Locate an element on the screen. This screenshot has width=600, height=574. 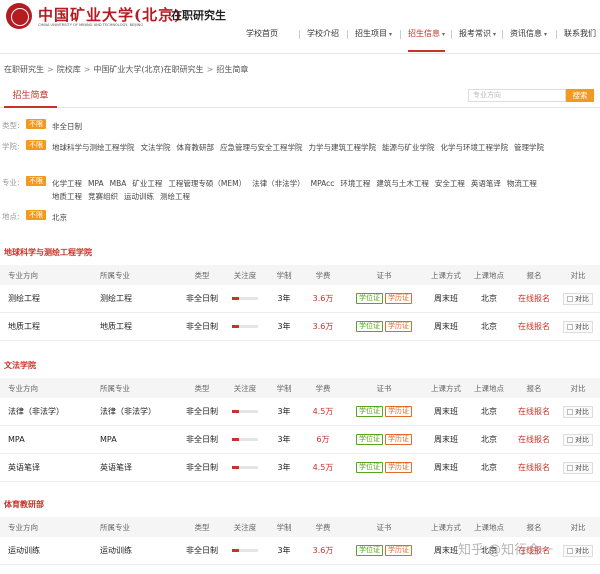
filter-option: 环境工程 is located at coordinates (355, 183).